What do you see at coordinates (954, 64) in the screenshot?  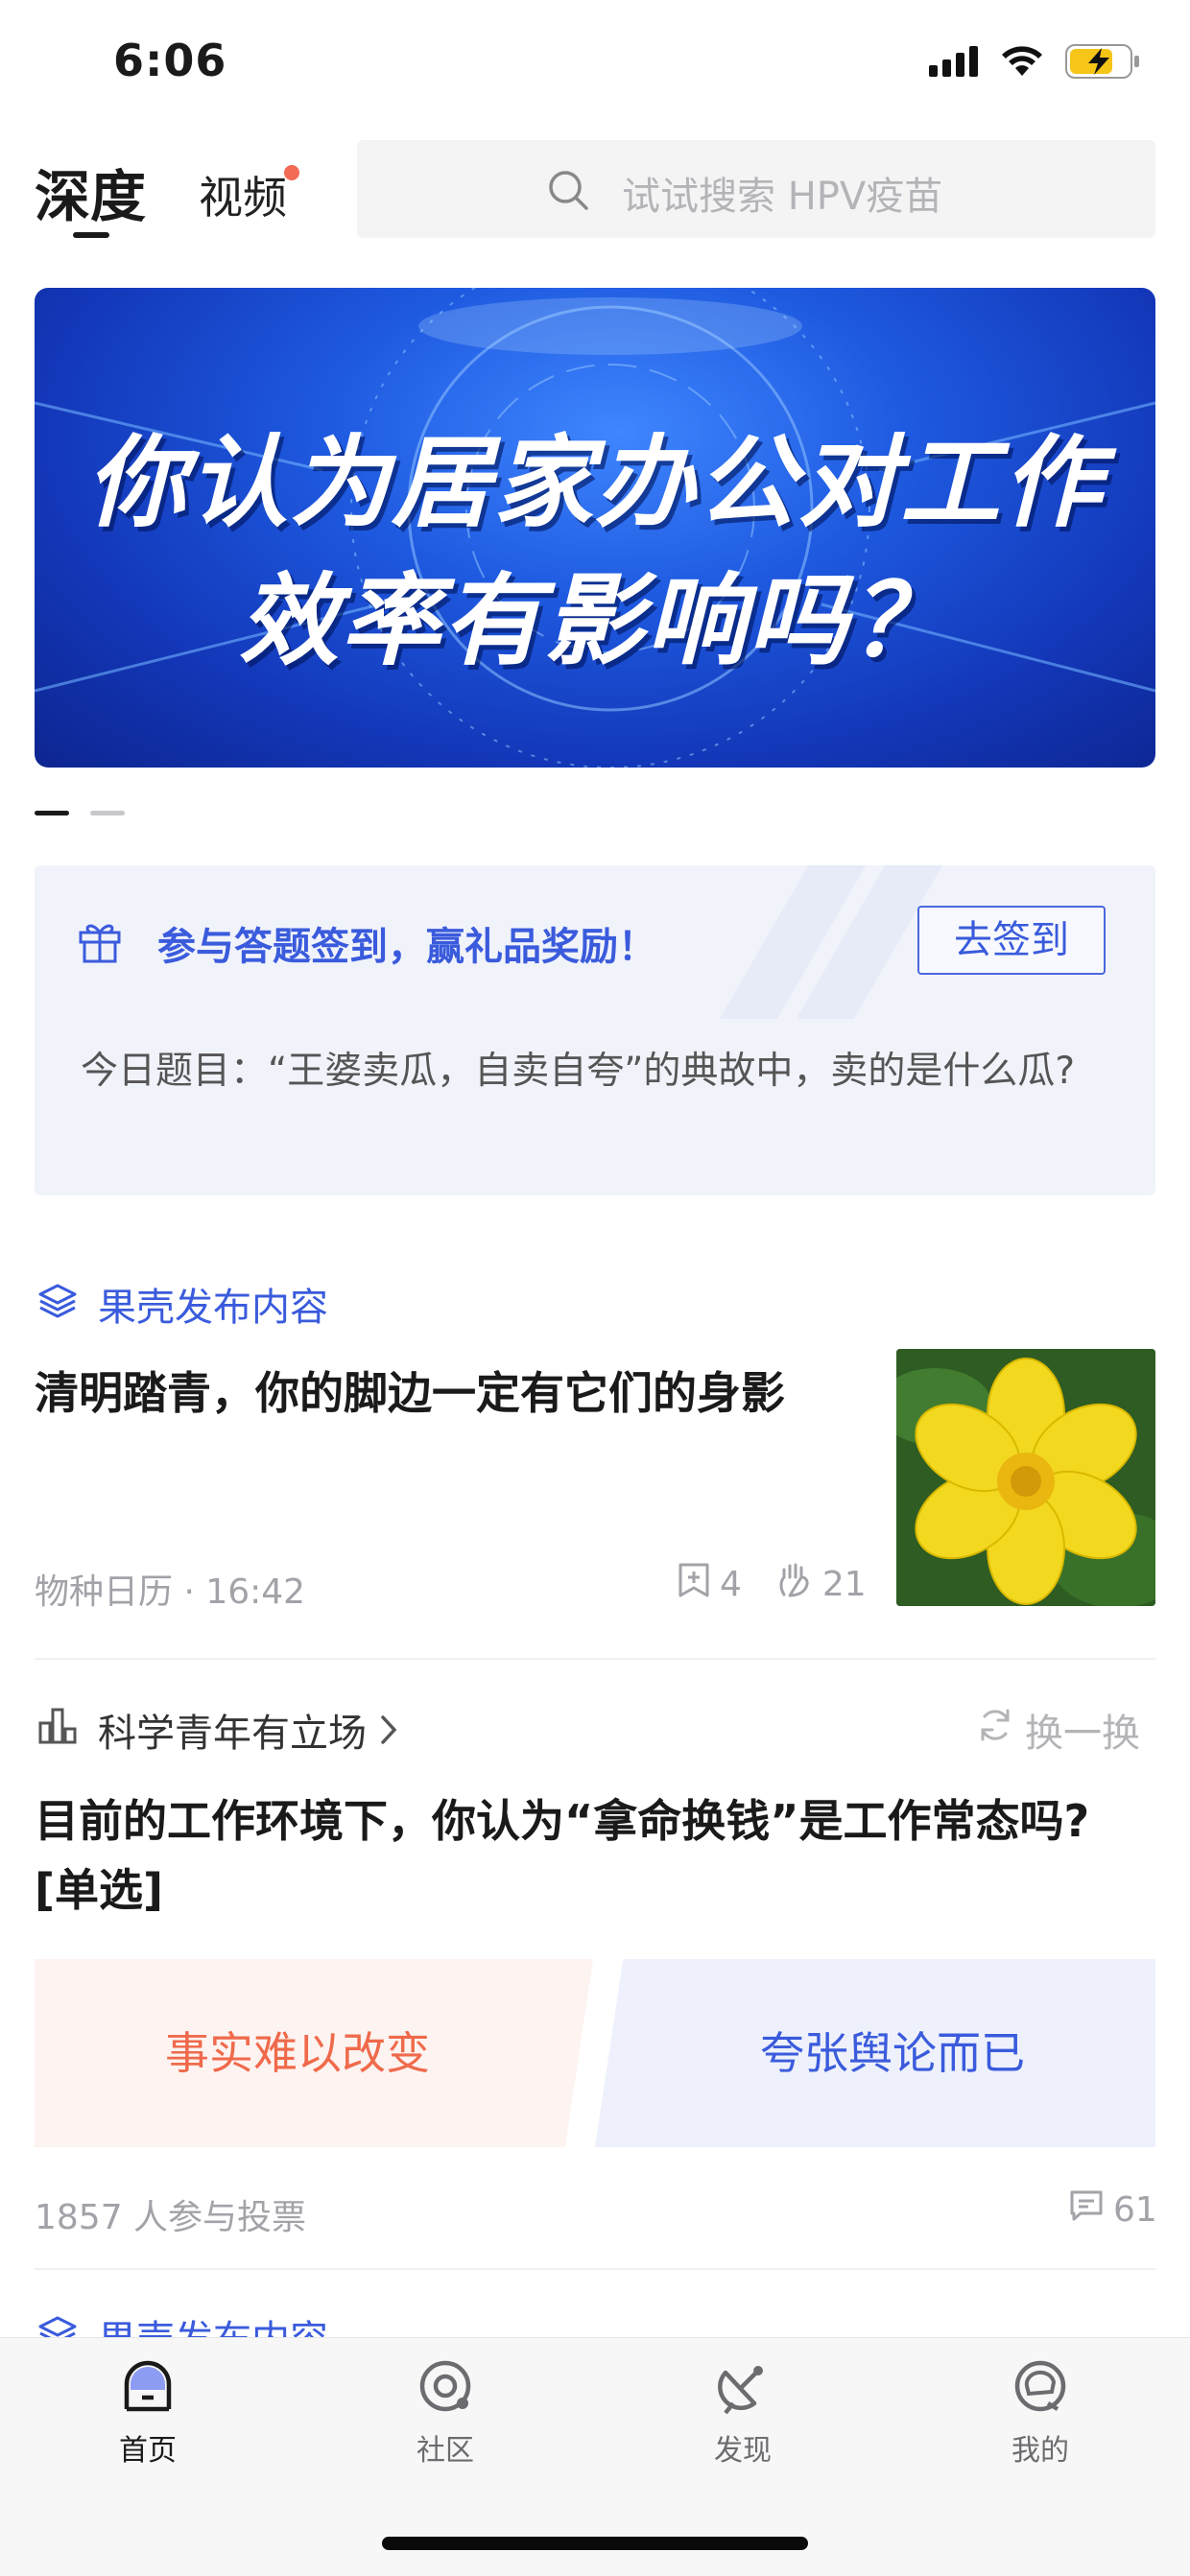 I see `signal-icon` at bounding box center [954, 64].